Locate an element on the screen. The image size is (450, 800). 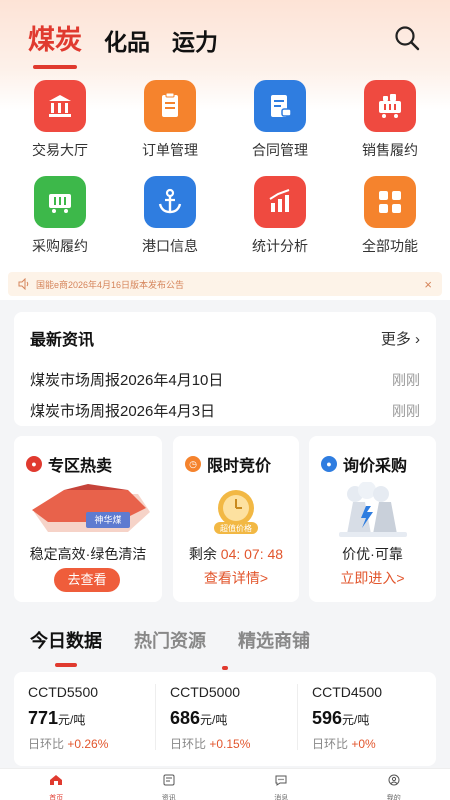
grid-item-port: 港口信息 is located at coordinates (170, 216).